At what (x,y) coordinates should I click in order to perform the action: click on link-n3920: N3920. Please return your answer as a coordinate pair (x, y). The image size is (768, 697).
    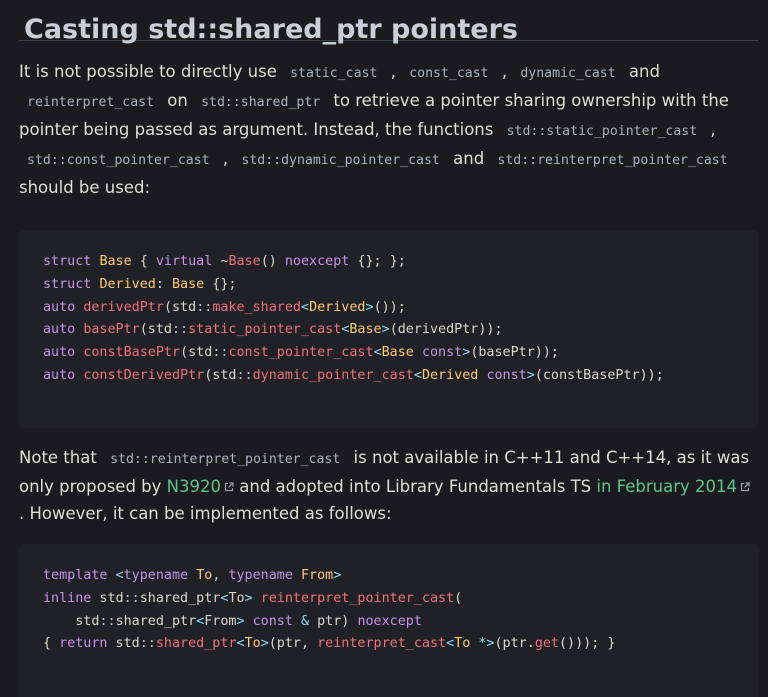
    Looking at the image, I should click on (200, 486).